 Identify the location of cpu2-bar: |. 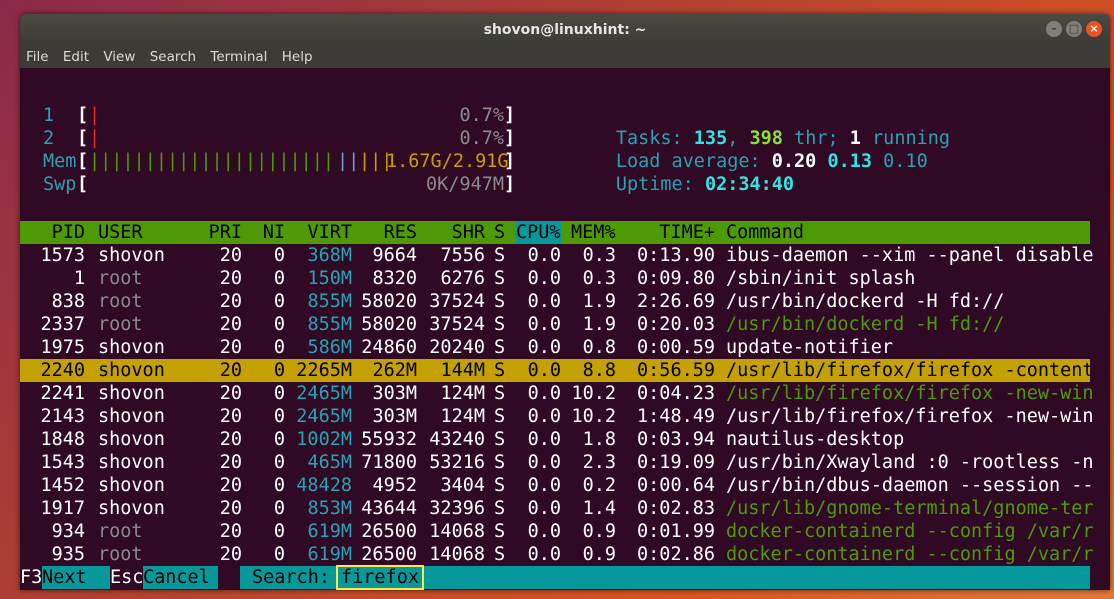
(95, 138).